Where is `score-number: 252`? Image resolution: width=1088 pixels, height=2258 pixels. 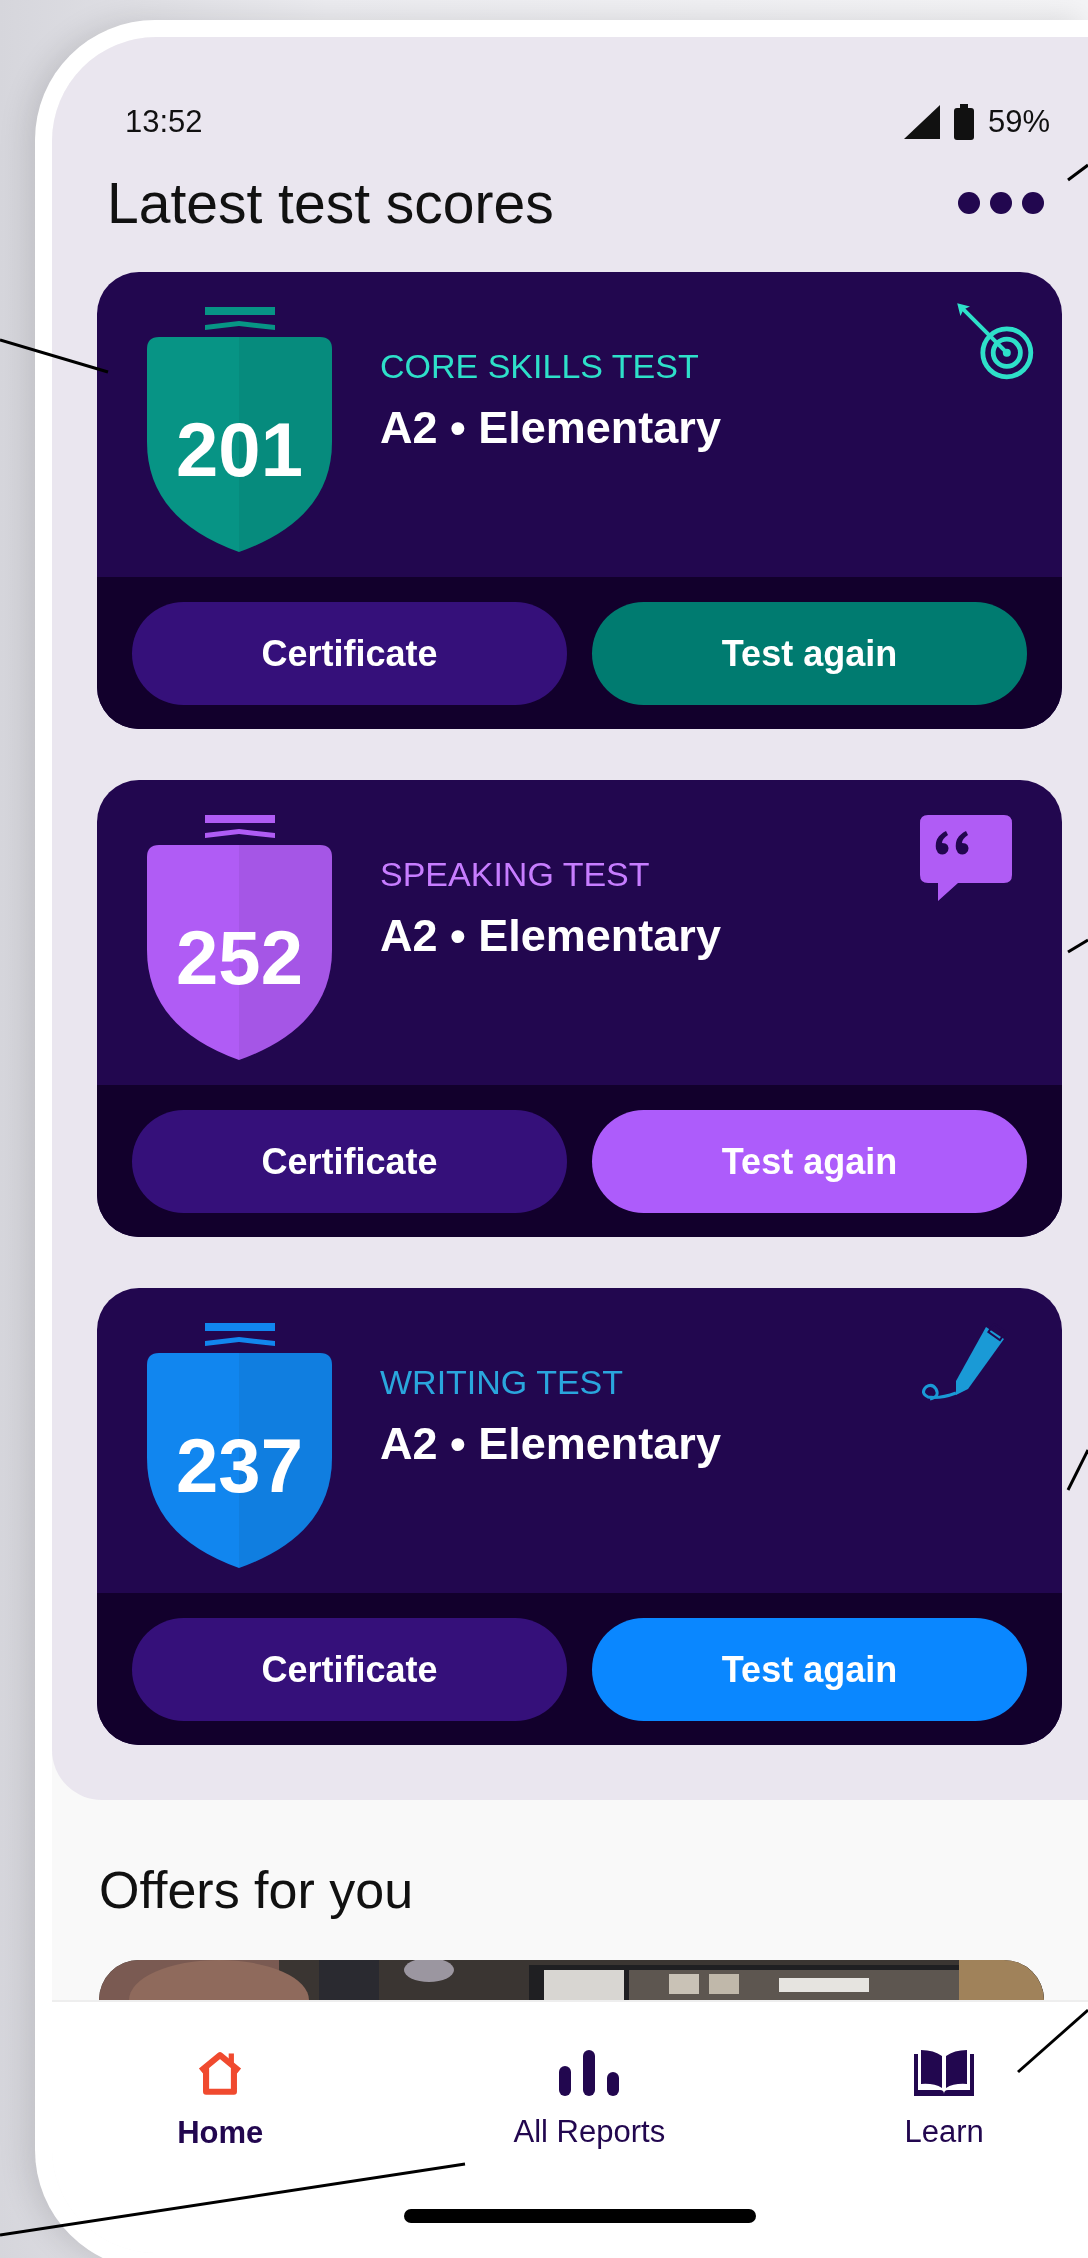
score-number: 252 is located at coordinates (239, 958).